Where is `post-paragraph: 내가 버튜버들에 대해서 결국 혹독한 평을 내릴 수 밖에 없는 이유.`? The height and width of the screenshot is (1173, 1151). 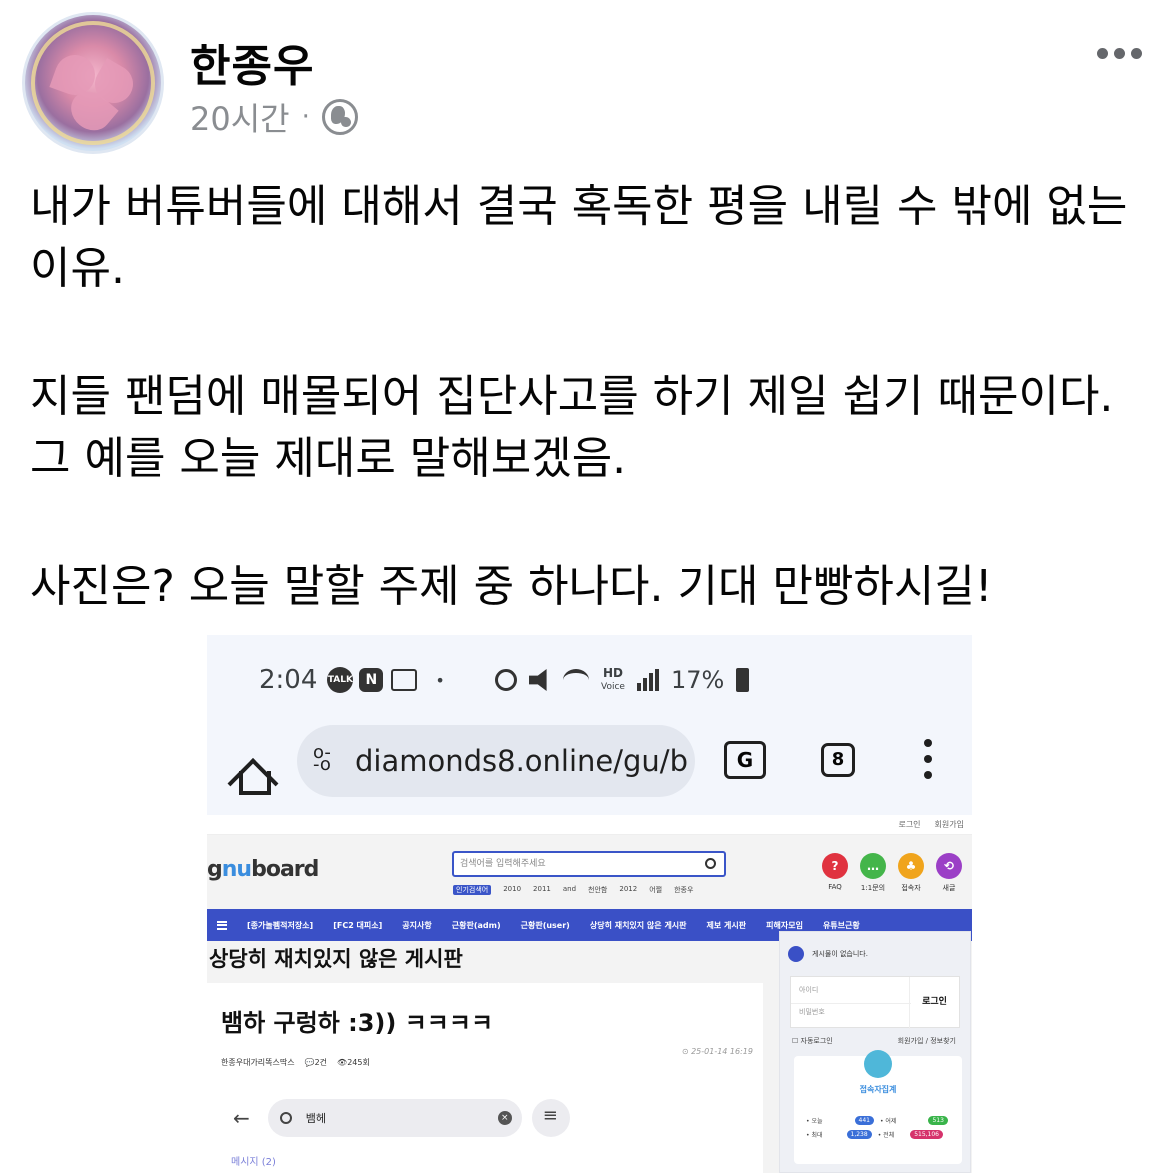
post-paragraph: 내가 버튜버들에 대해서 결국 혹독한 평을 내릴 수 밖에 없는 이유. is located at coordinates (579, 237).